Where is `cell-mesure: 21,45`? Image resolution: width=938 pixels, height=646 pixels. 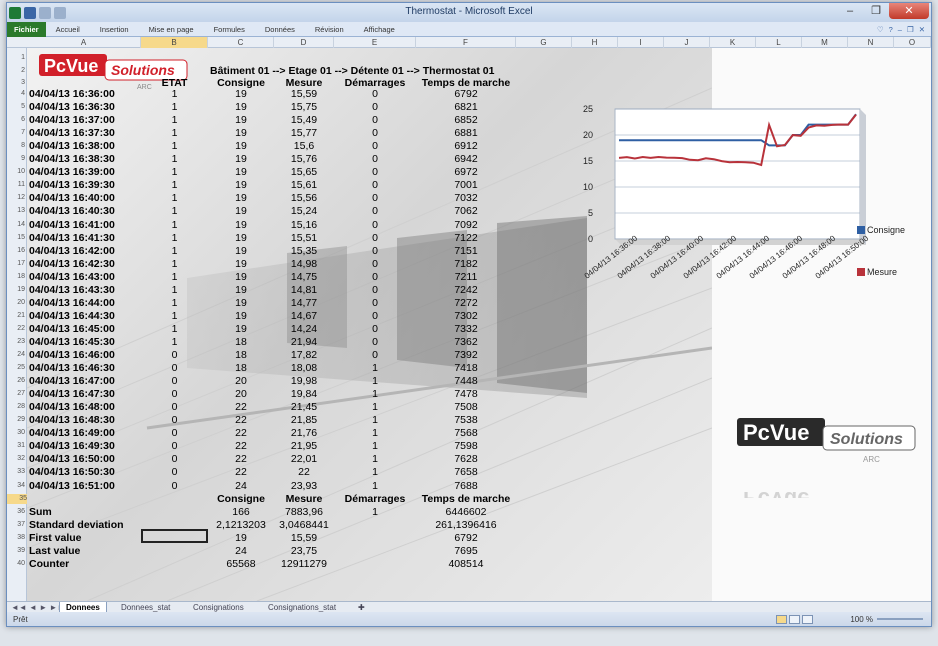 cell-mesure: 21,45 is located at coordinates (304, 407).